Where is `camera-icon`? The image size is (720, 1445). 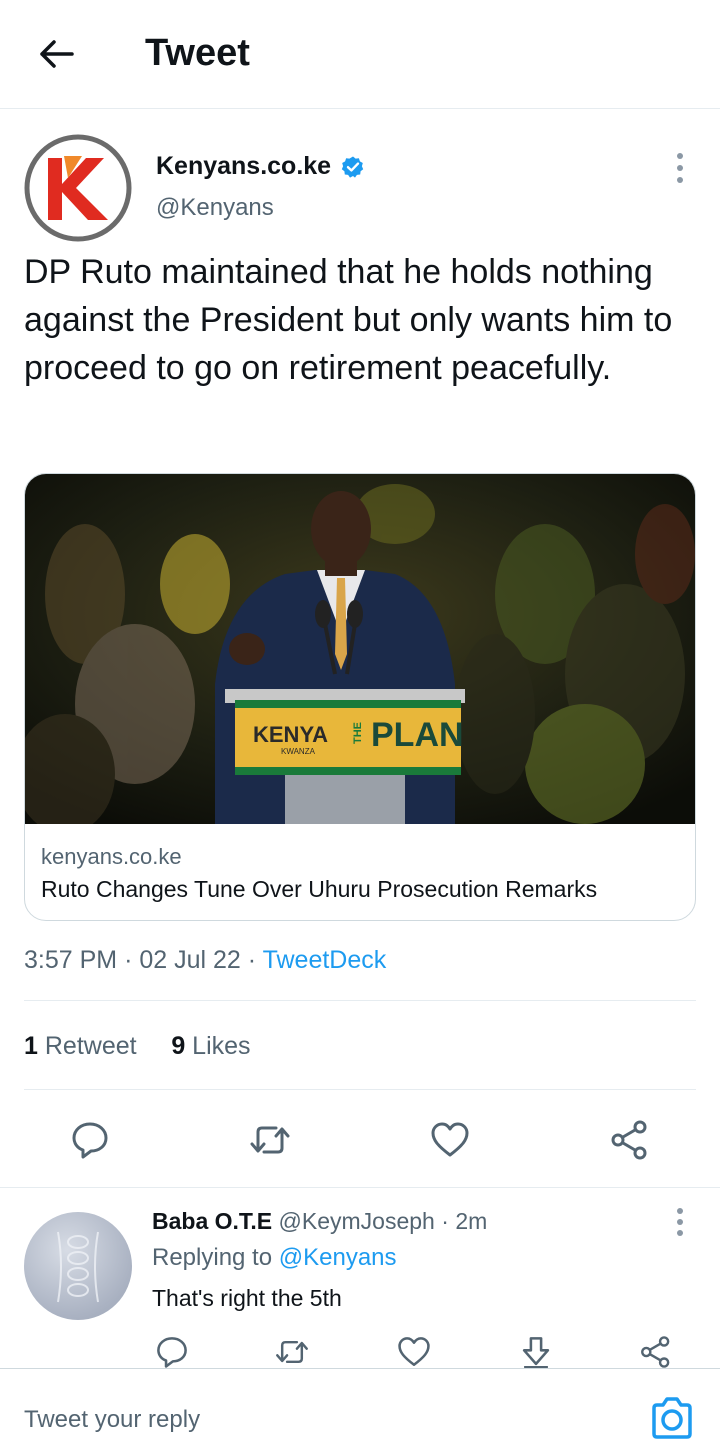
camera-icon is located at coordinates (672, 1418).